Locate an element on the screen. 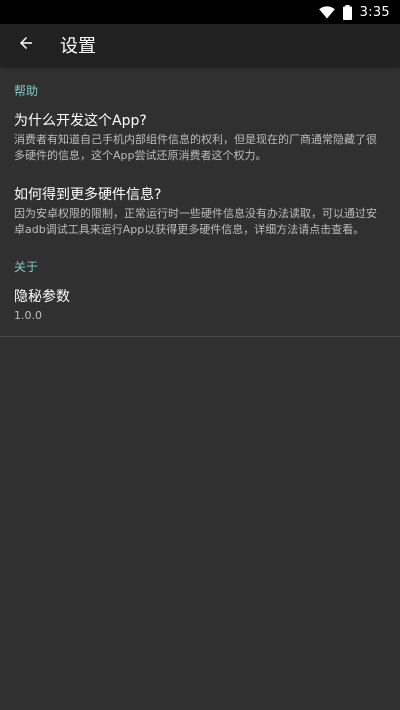  page-title: 设置 is located at coordinates (78, 46).